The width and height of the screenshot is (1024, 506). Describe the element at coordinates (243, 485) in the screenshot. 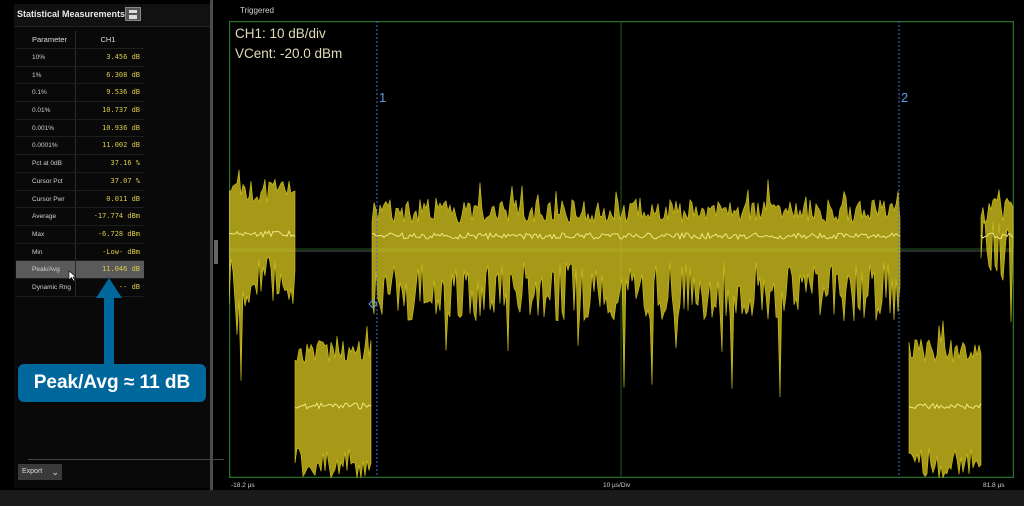

I see `x-axis-start-label: -18.2 µs` at that location.